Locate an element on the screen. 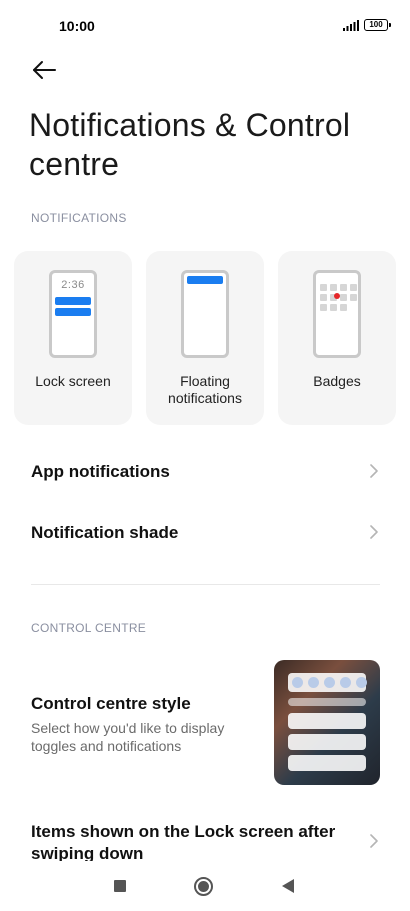  badge-dot is located at coordinates (337, 296).